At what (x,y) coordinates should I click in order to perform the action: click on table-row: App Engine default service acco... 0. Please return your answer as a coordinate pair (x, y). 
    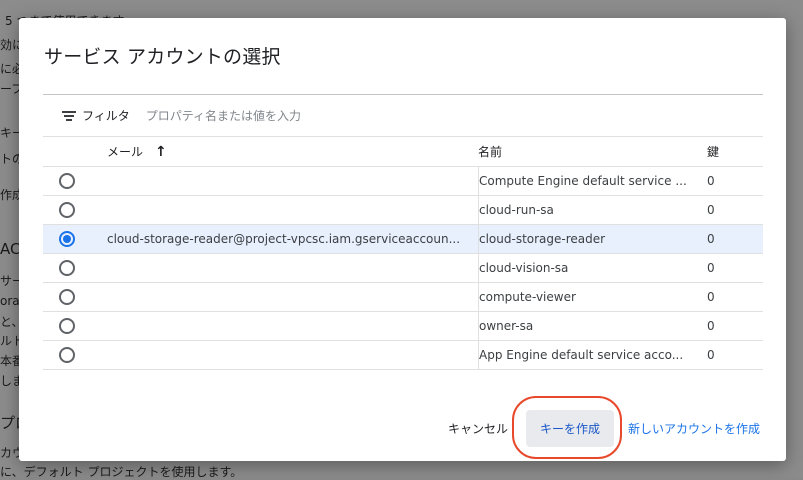
    Looking at the image, I should click on (403, 355).